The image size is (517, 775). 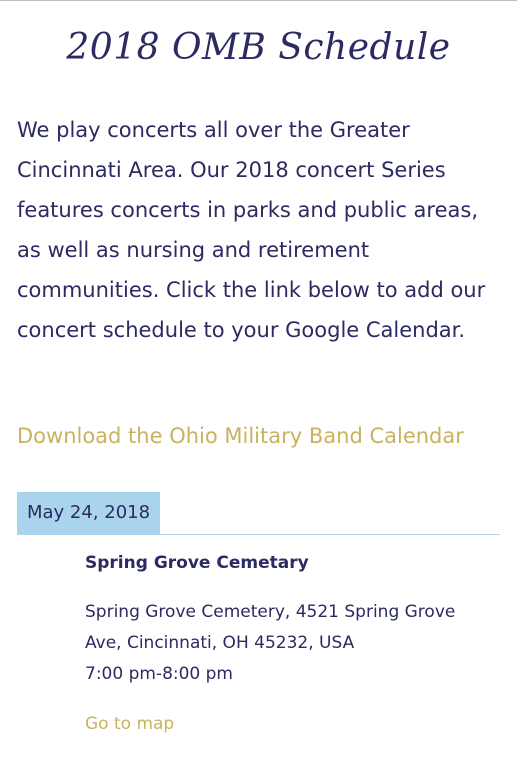 What do you see at coordinates (159, 674) in the screenshot?
I see `event-time: 7:00 pm-8:00 pm` at bounding box center [159, 674].